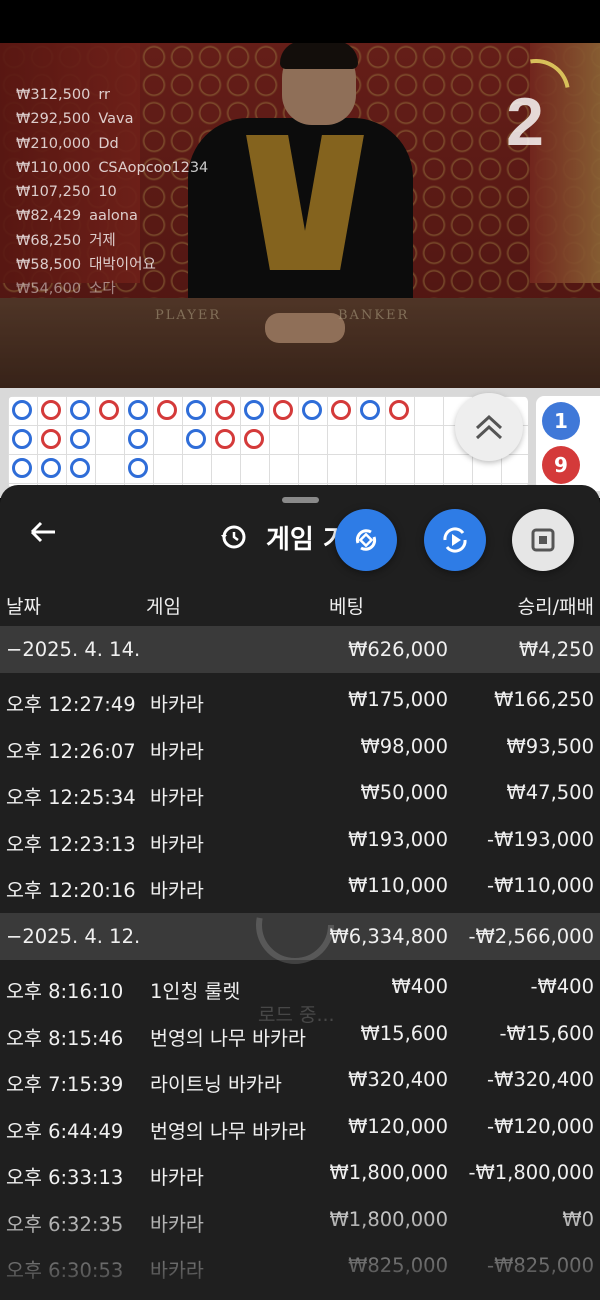 The image size is (600, 1300). What do you see at coordinates (300, 1265) in the screenshot?
I see `history-row: 오후 6:30:53 바카라 ₩825,000 -₩825,000` at bounding box center [300, 1265].